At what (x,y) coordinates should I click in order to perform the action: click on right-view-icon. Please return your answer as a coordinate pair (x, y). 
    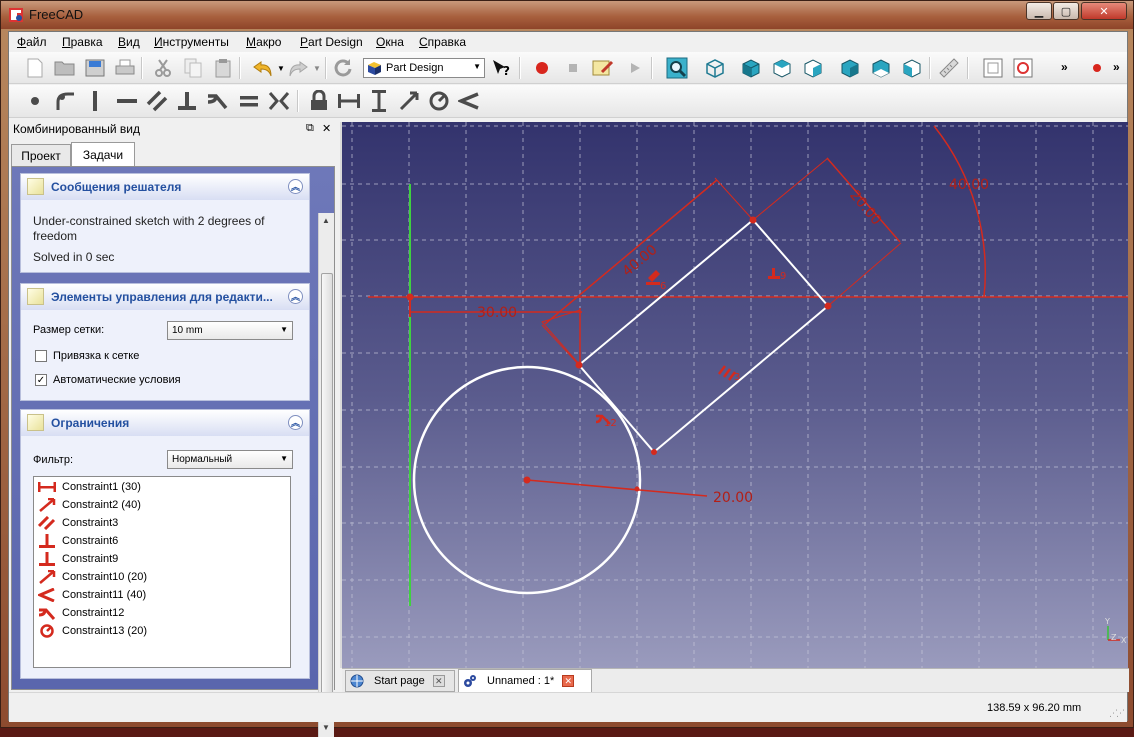
    Looking at the image, I should click on (813, 68).